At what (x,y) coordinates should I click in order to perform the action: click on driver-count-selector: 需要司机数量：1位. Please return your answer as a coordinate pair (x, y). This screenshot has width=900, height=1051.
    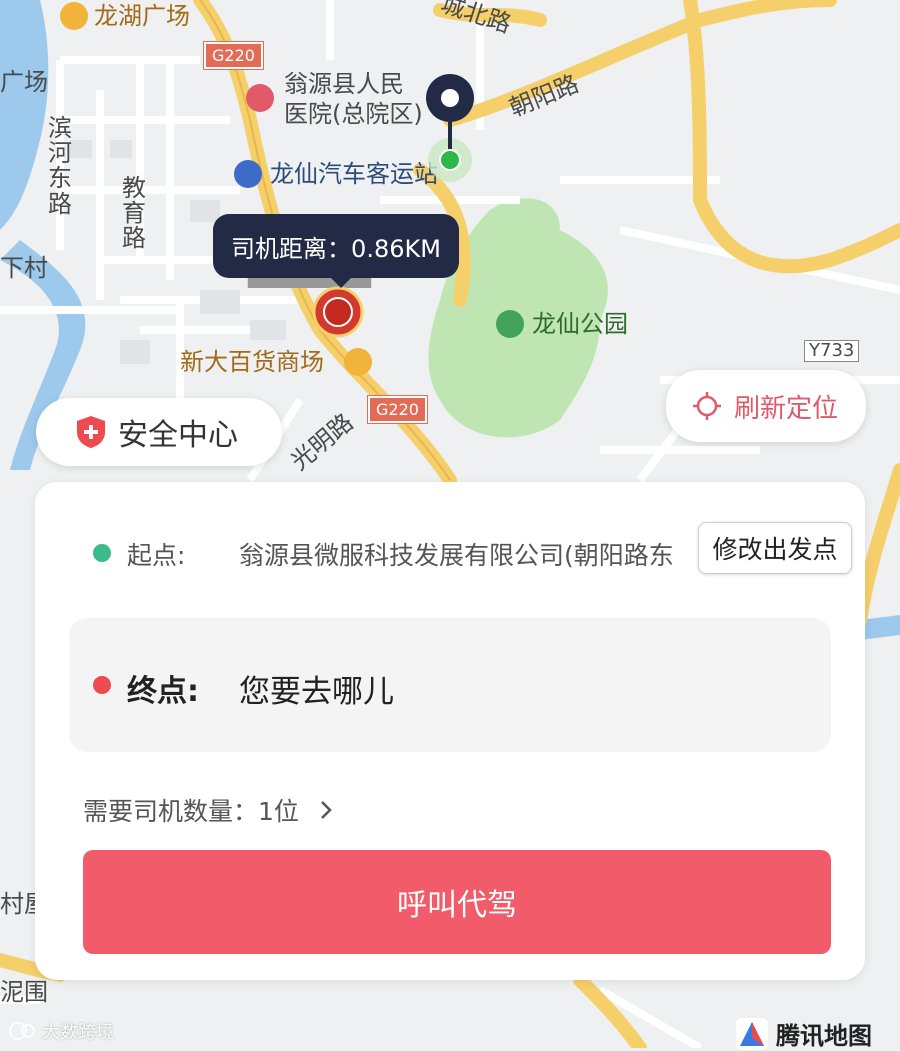
    Looking at the image, I should click on (209, 810).